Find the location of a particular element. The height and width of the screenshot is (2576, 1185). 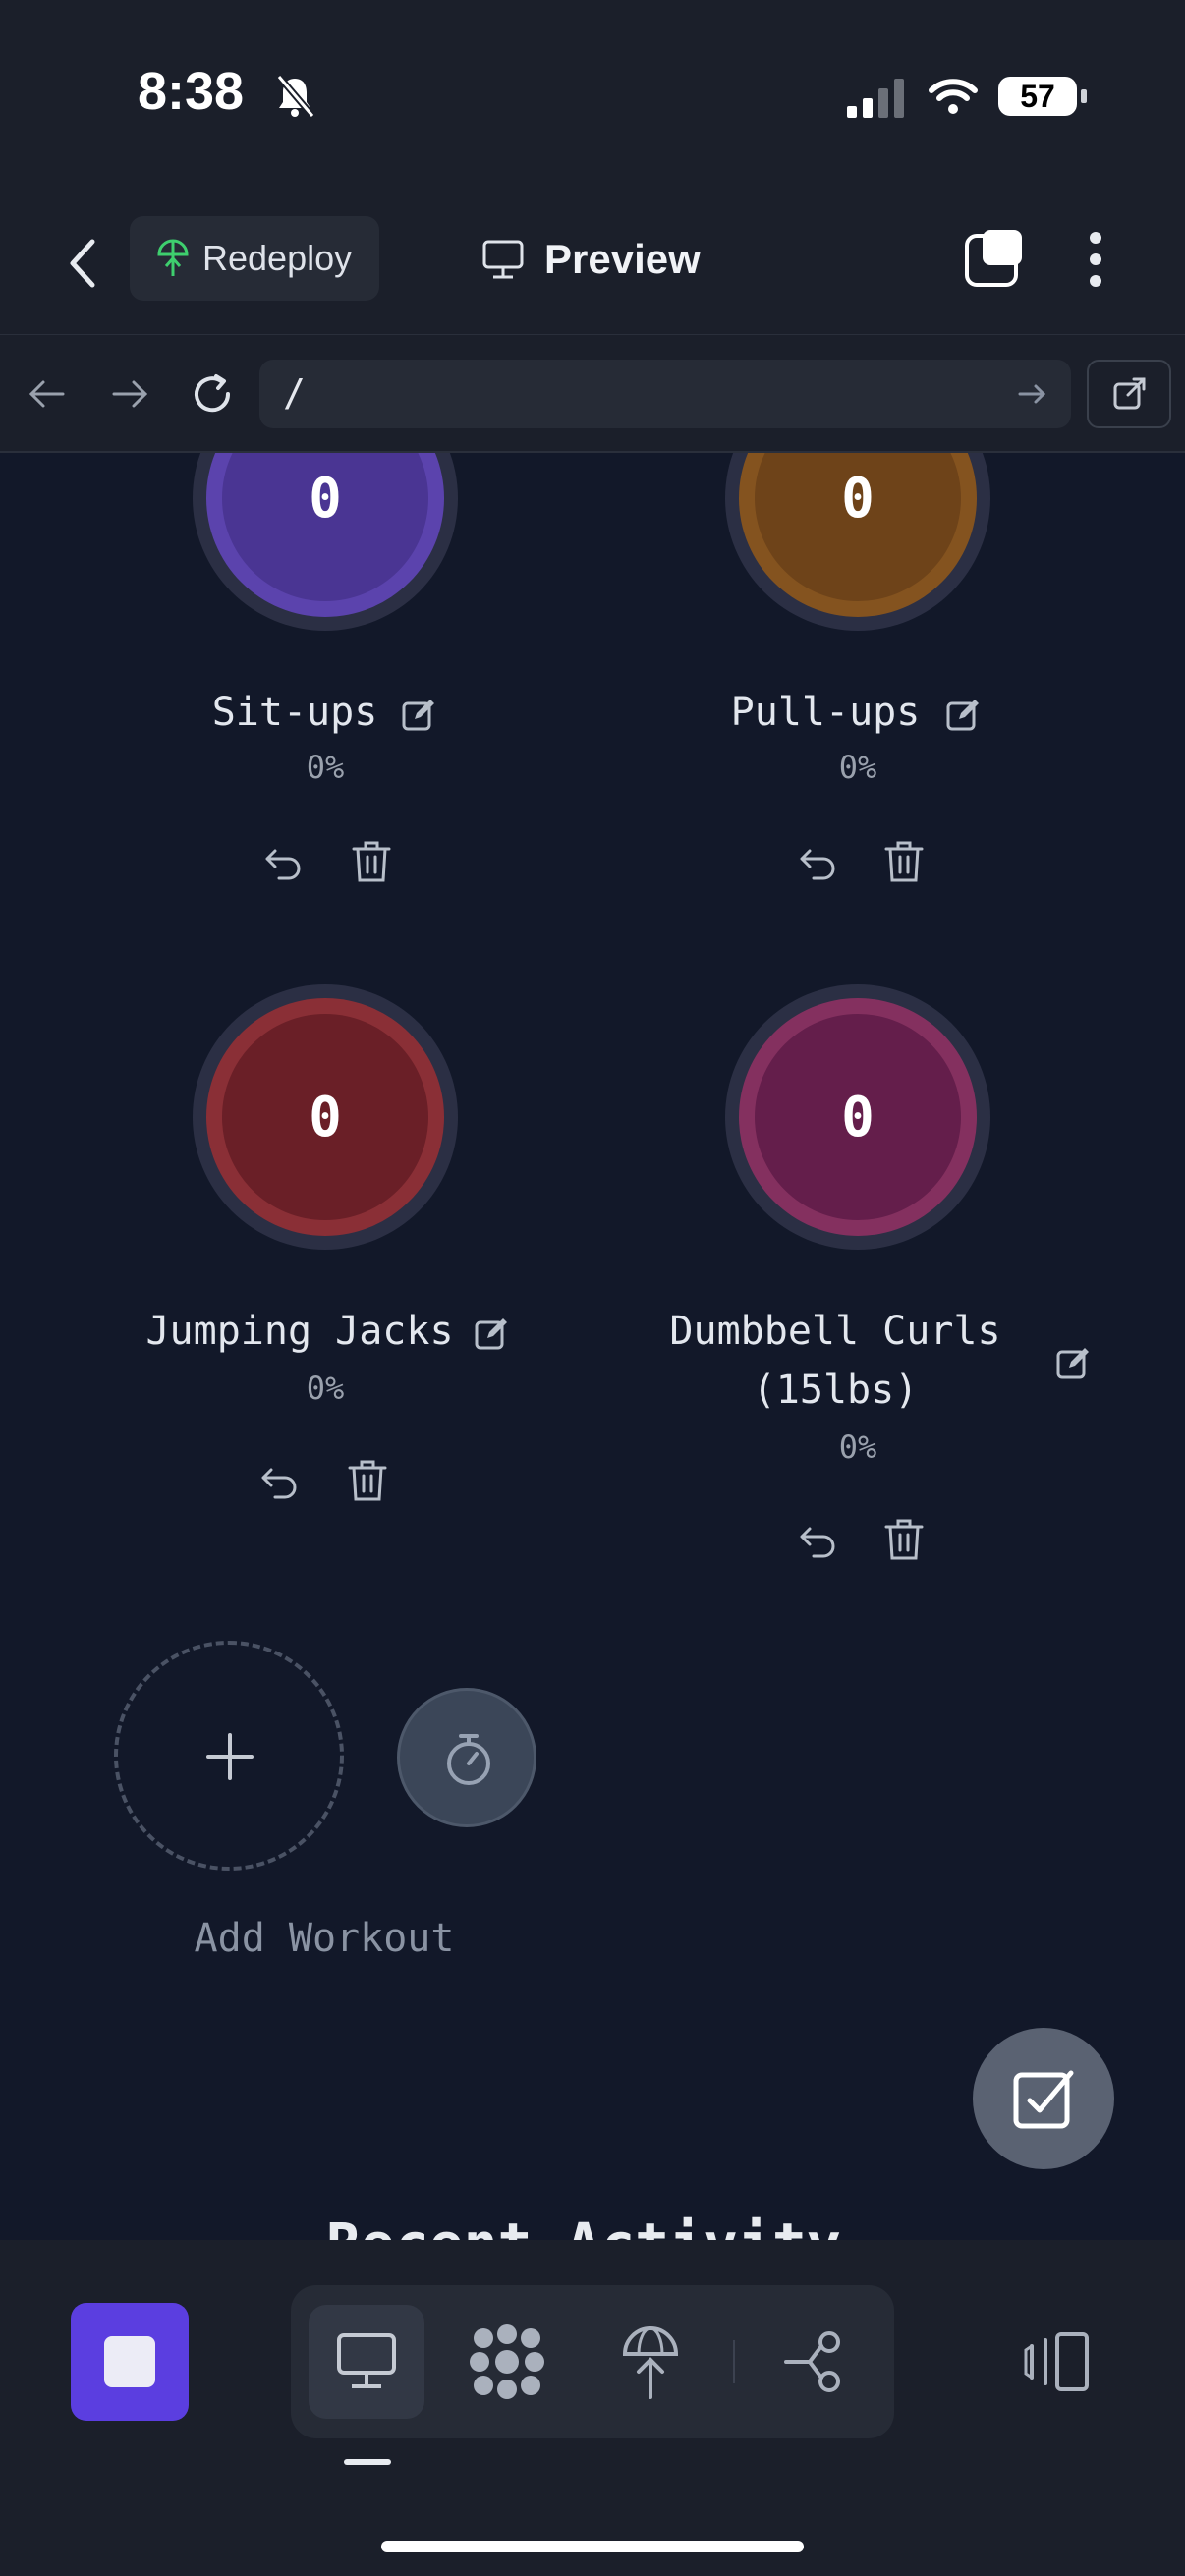

deploy-icon is located at coordinates (651, 2361).